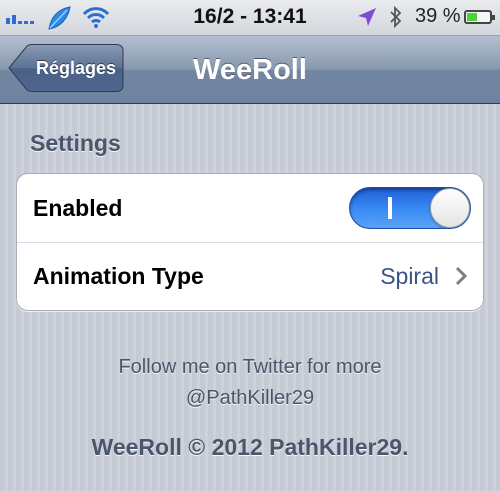  I want to click on back-button-label: Réglages, so click(76, 68).